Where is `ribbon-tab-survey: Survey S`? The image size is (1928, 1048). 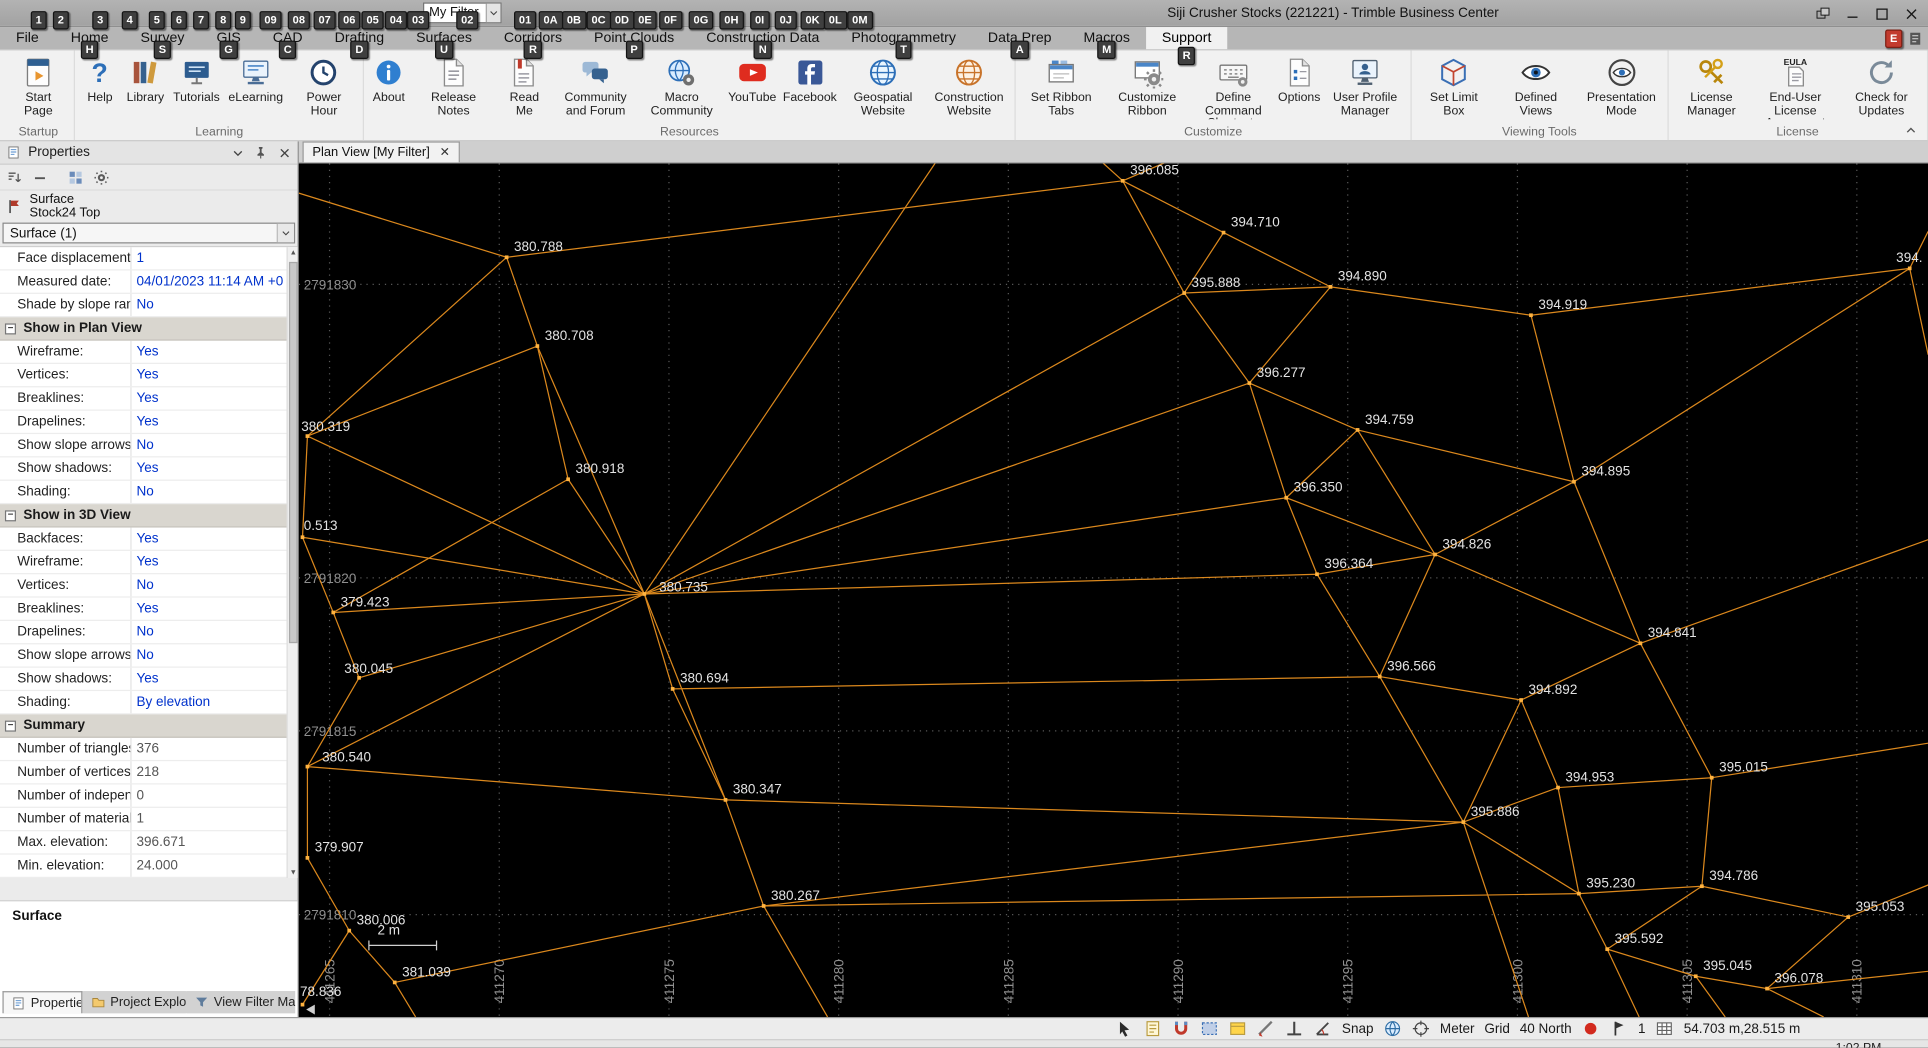 ribbon-tab-survey: Survey S is located at coordinates (162, 43).